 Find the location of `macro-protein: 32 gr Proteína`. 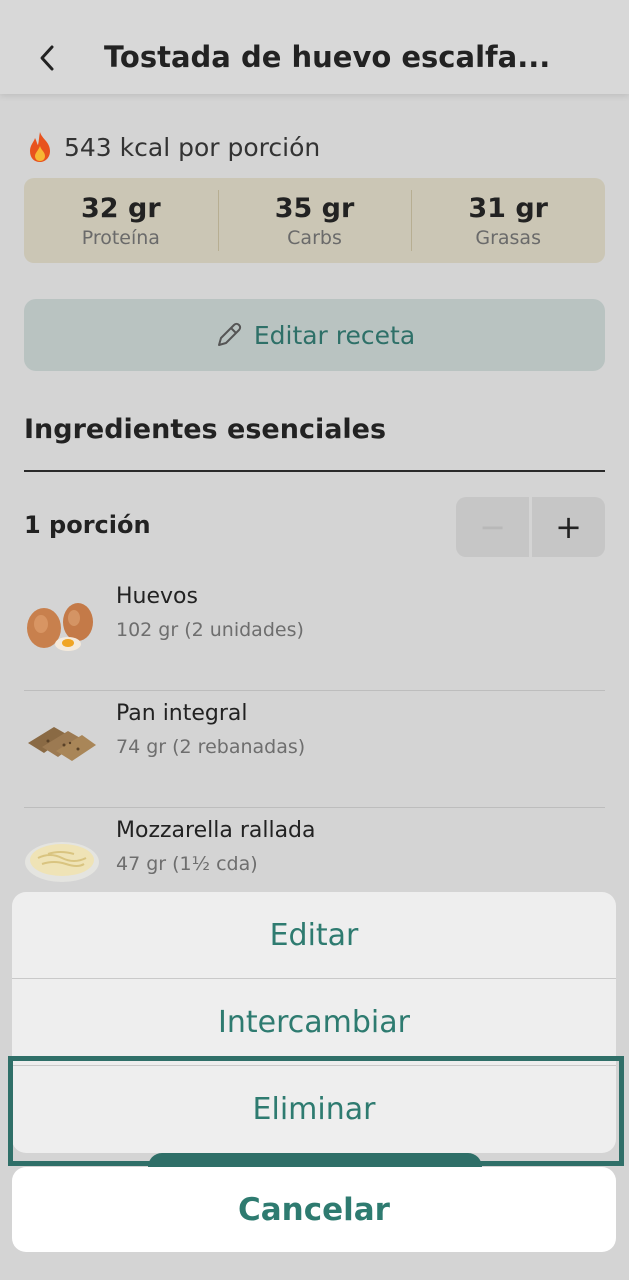

macro-protein: 32 gr Proteína is located at coordinates (121, 220).